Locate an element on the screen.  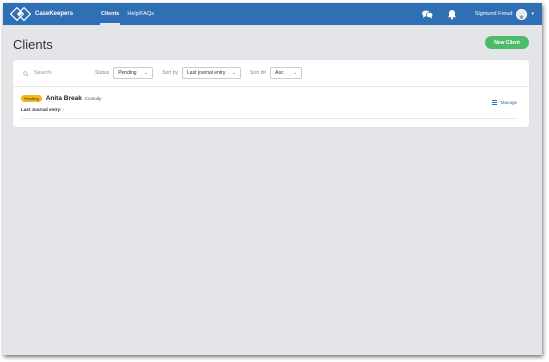
nav-right: Sigmund Freud ▾ is located at coordinates (476, 14).